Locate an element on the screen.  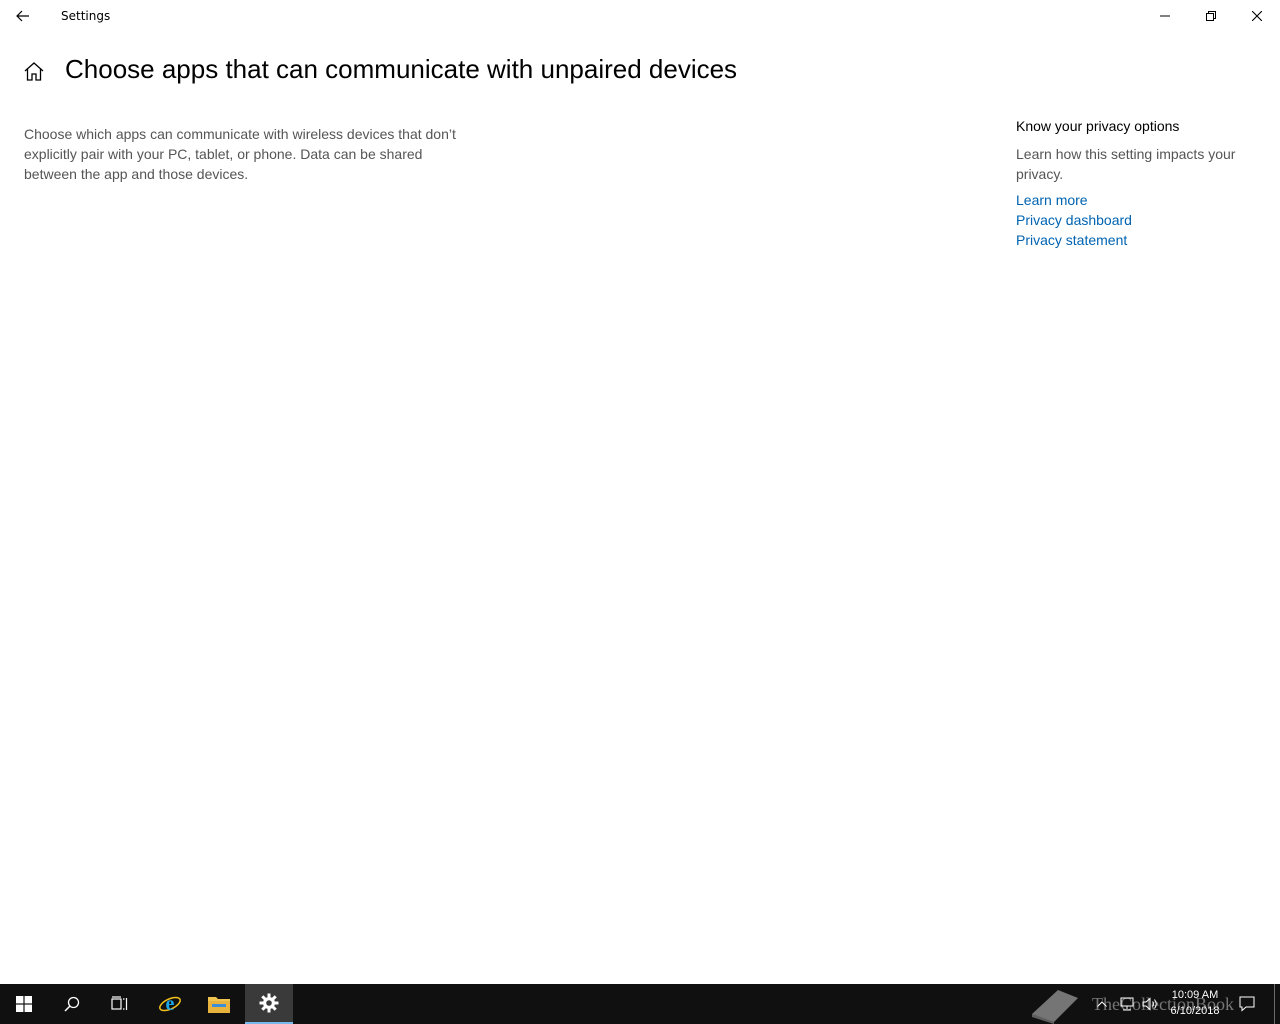
close-button is located at coordinates (1257, 16).